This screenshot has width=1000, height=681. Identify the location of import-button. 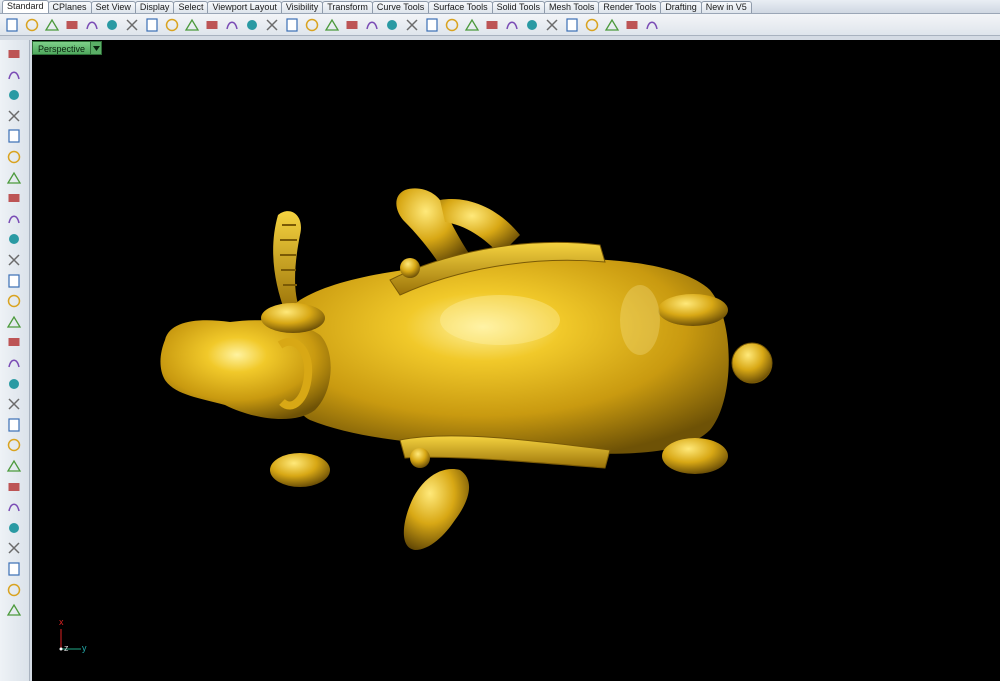
(91, 25).